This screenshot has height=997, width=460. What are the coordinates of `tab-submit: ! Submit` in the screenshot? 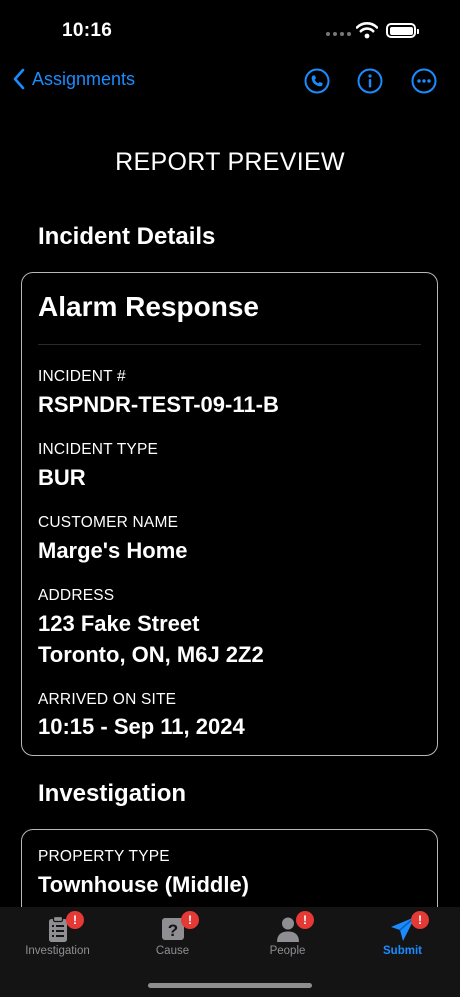 It's located at (402, 937).